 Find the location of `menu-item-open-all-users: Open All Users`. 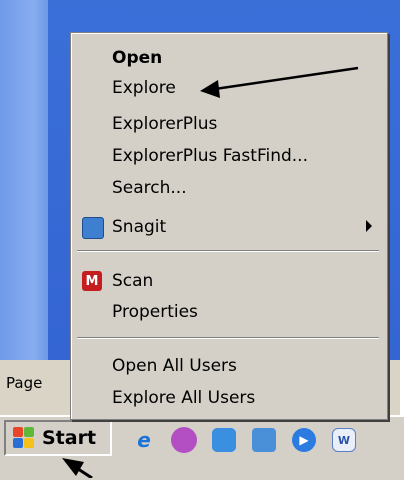

menu-item-open-all-users: Open All Users is located at coordinates (229, 366).